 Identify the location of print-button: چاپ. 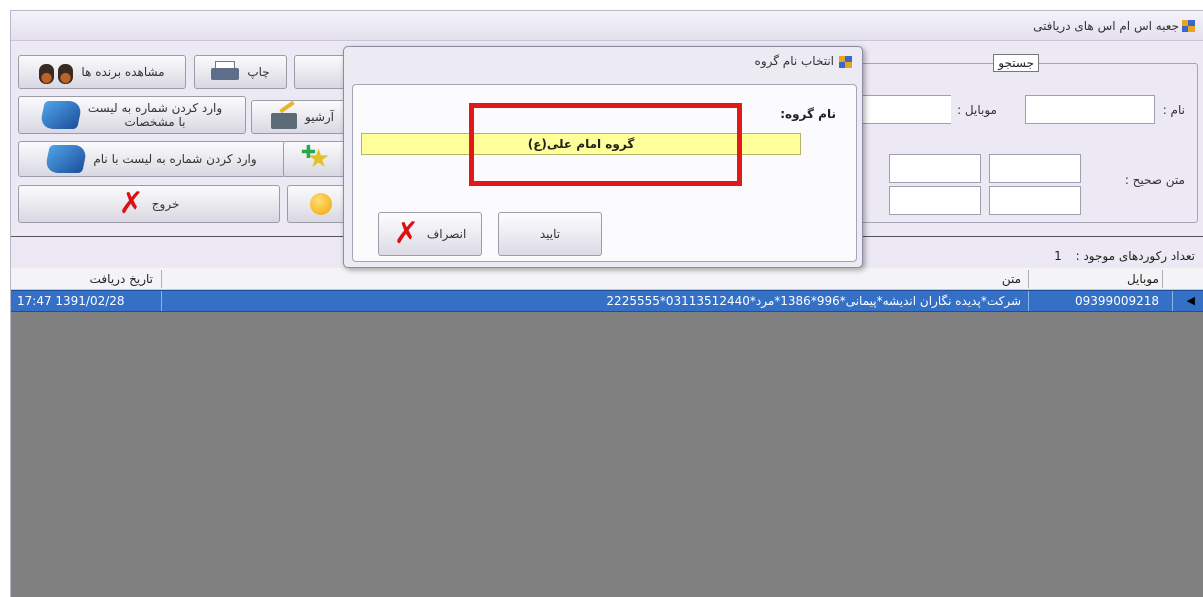
(240, 72).